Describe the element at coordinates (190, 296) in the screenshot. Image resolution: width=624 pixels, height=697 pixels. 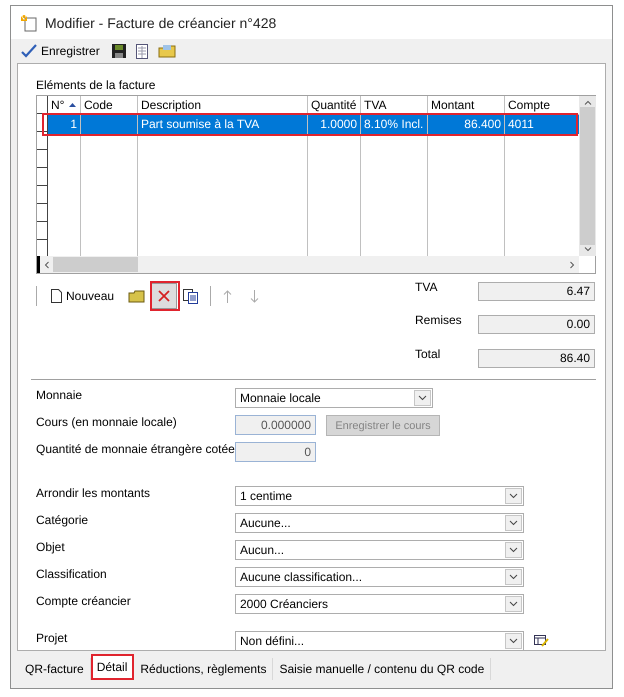
I see `copy-icon` at that location.